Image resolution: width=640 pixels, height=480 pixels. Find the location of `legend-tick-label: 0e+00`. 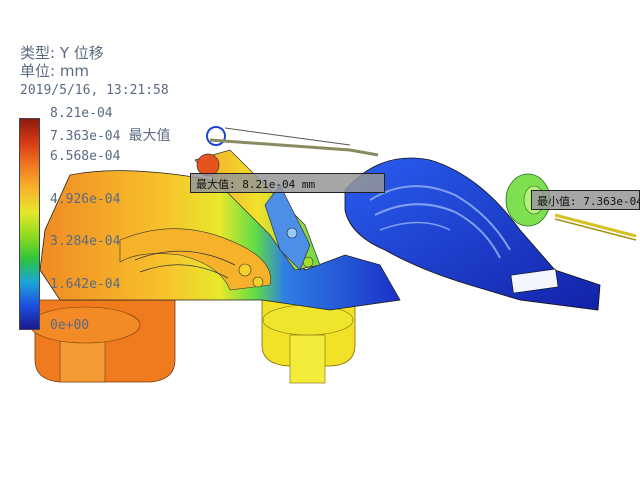

legend-tick-label: 0e+00 is located at coordinates (70, 325).